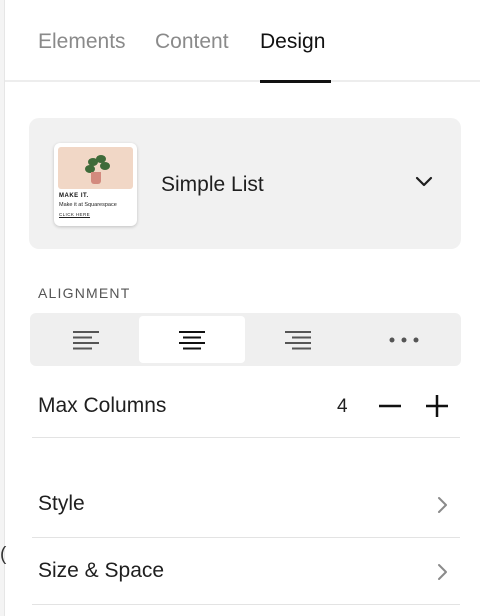  I want to click on more-alignment-options-button, so click(404, 339).